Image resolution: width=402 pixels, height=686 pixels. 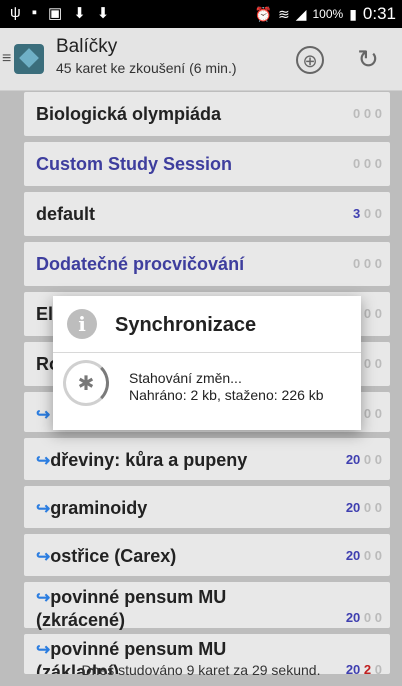 What do you see at coordinates (113, 556) in the screenshot?
I see `deck-label: ostřice (Carex)` at bounding box center [113, 556].